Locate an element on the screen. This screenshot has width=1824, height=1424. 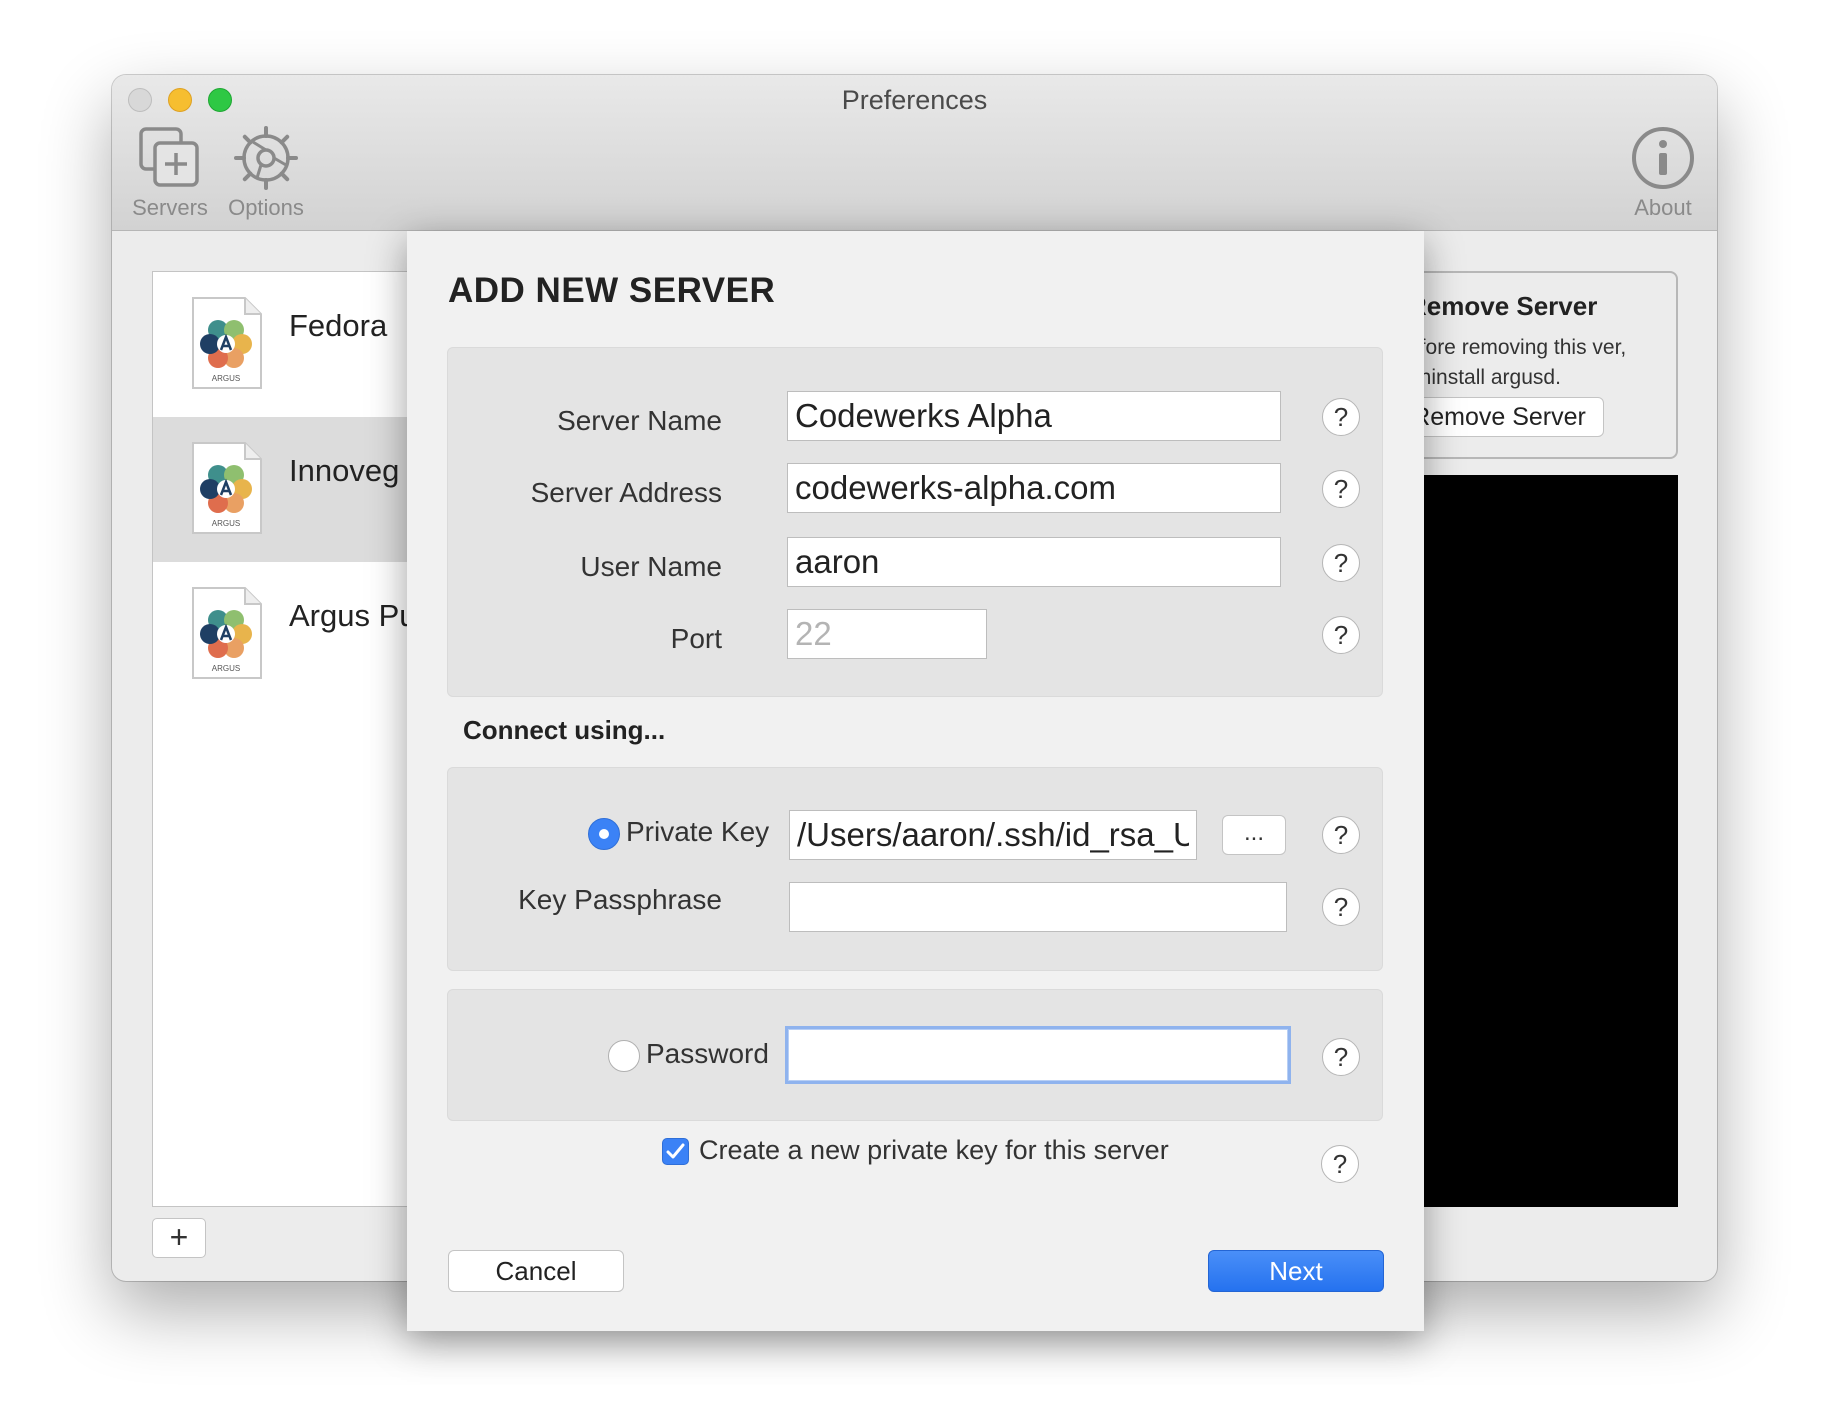
user-name-help-button: ? is located at coordinates (1341, 563).